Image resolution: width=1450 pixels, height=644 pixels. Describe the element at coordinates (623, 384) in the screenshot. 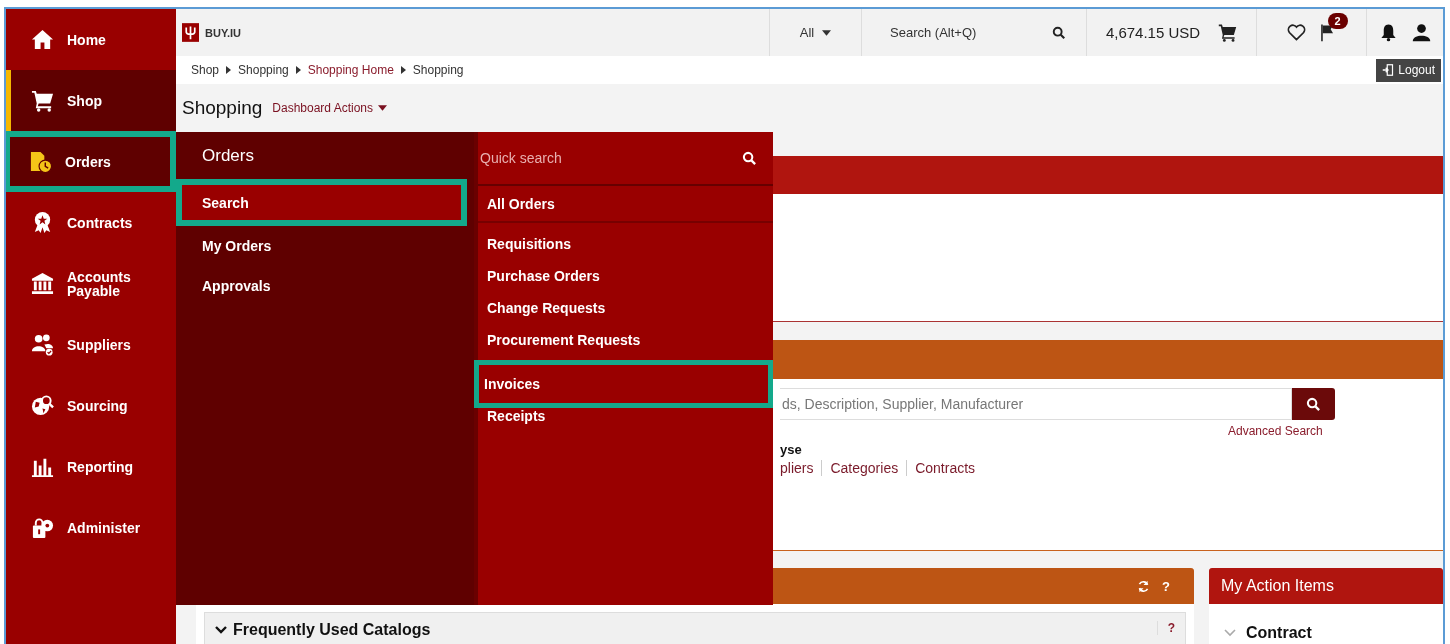

I see `menu-item: Invoices` at that location.